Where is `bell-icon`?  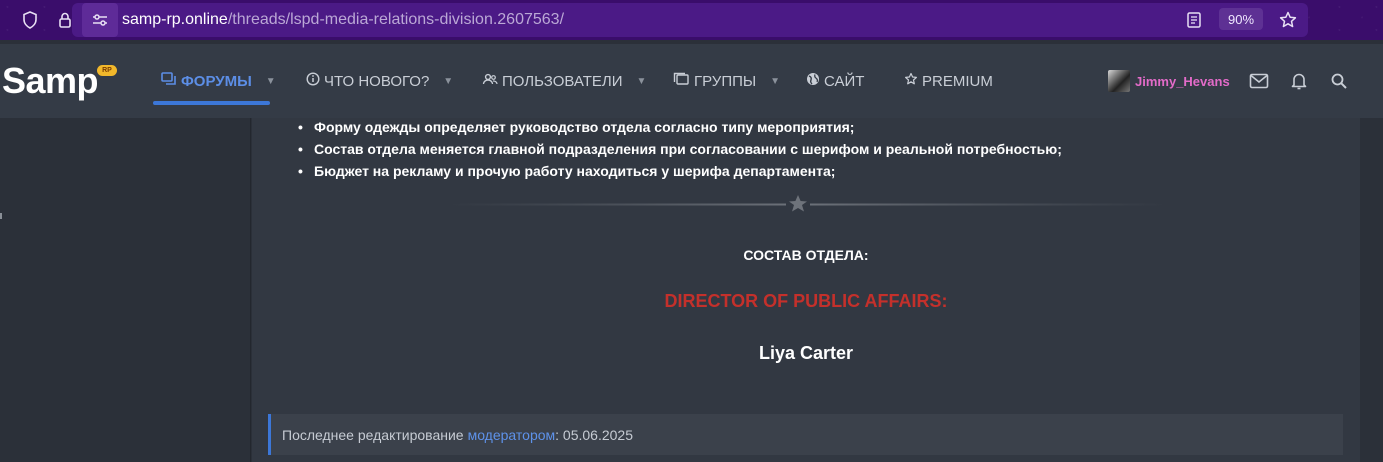 bell-icon is located at coordinates (1299, 81).